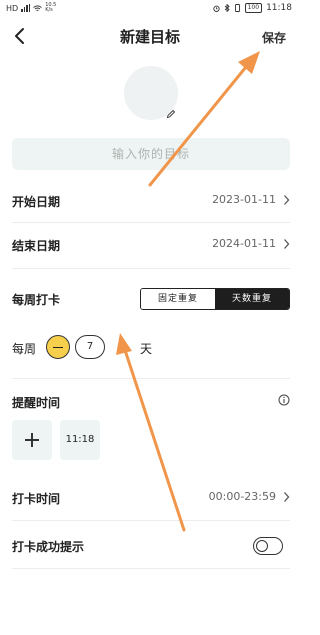 Image resolution: width=320 pixels, height=635 pixels. I want to click on page-title: 新建目标, so click(149, 37).